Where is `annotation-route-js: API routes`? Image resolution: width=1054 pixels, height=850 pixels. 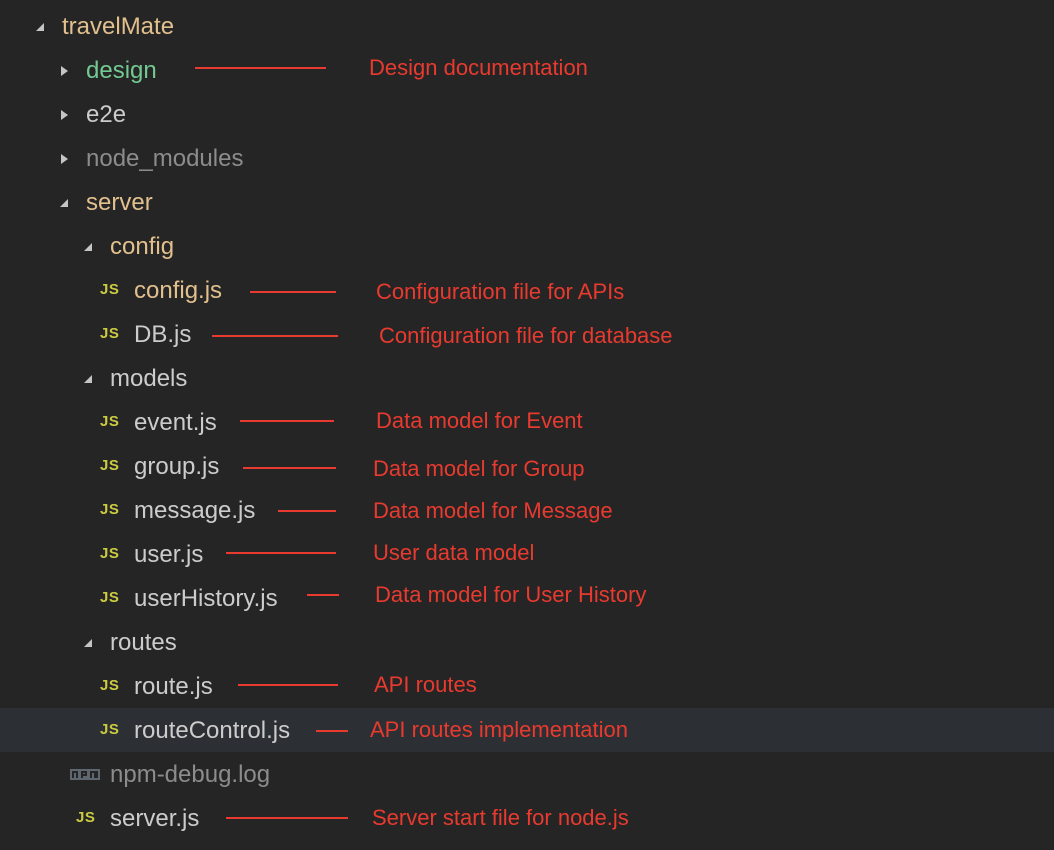
annotation-route-js: API routes is located at coordinates (425, 684).